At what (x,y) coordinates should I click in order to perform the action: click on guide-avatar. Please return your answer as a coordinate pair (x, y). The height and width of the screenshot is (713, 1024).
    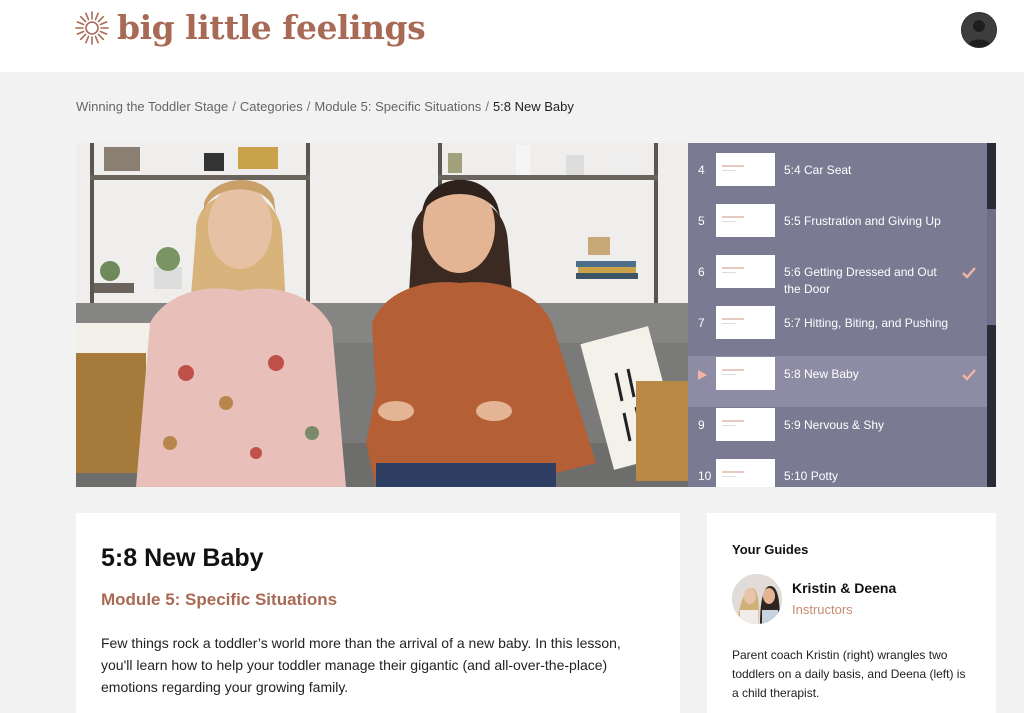
    Looking at the image, I should click on (757, 599).